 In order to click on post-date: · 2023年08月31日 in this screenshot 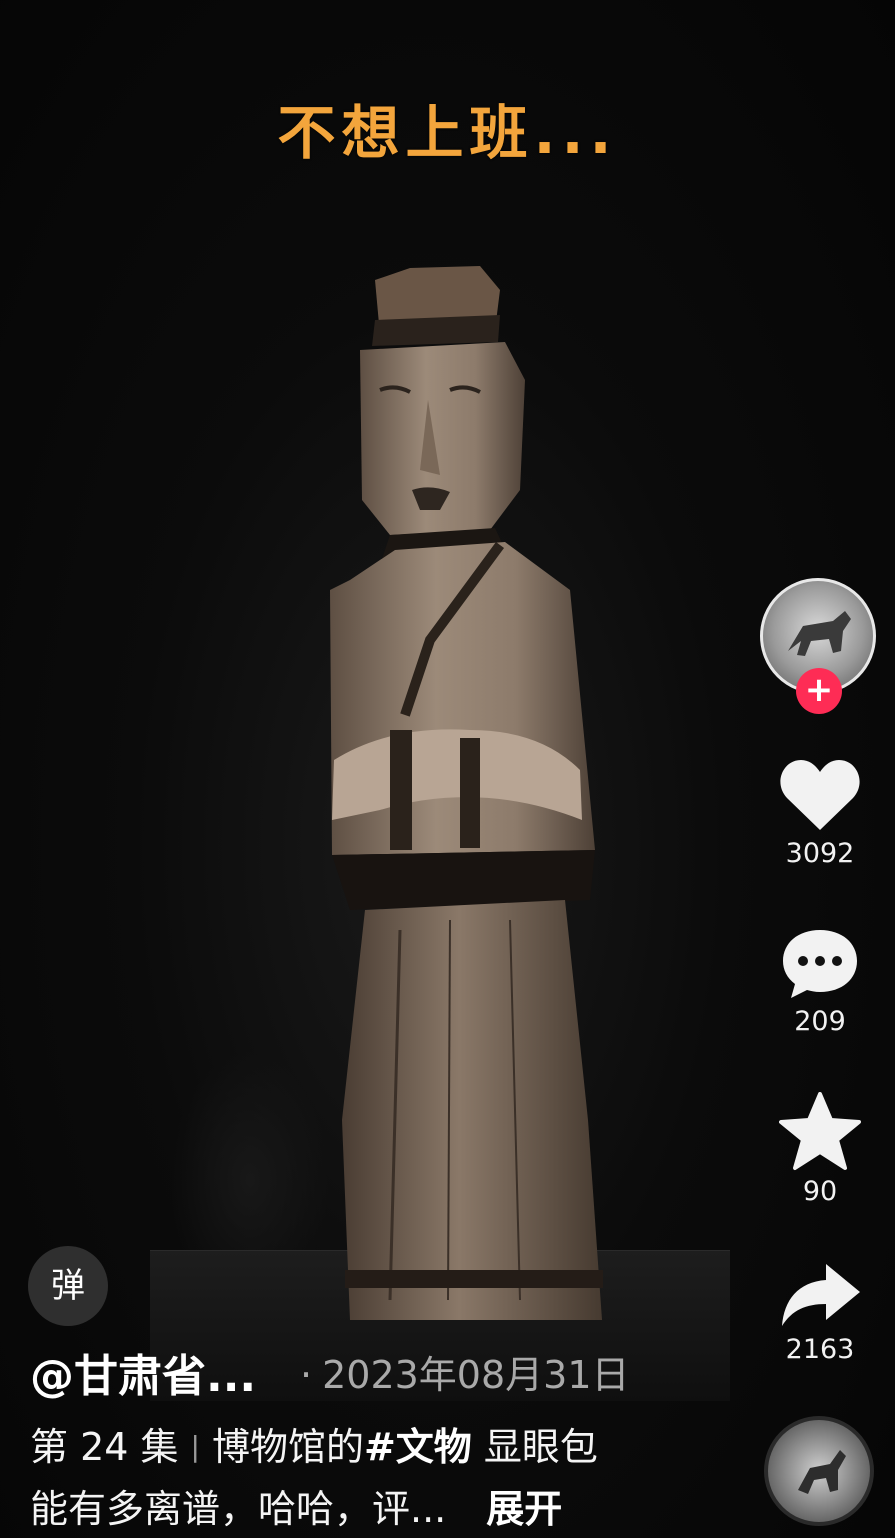, I will do `click(465, 1371)`.